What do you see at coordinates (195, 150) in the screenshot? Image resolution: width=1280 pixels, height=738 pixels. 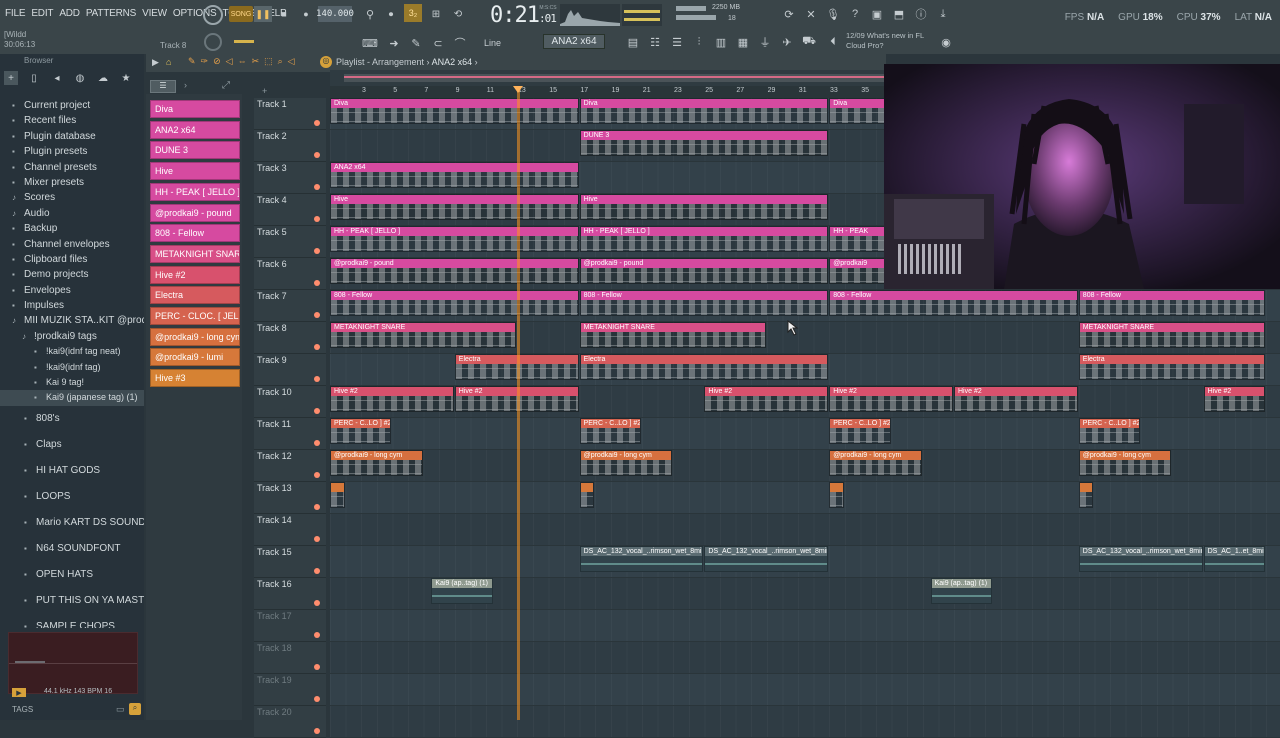 I see `pattern-item: DUNE 3` at bounding box center [195, 150].